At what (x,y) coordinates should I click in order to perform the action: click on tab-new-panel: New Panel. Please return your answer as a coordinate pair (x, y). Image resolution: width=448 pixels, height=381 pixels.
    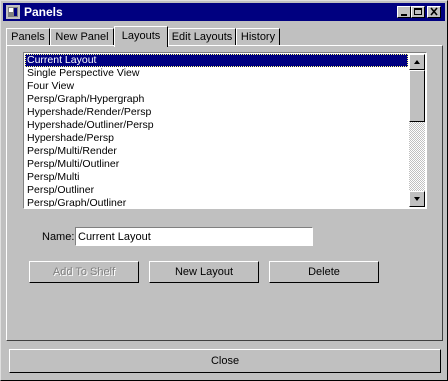
    Looking at the image, I should click on (82, 36).